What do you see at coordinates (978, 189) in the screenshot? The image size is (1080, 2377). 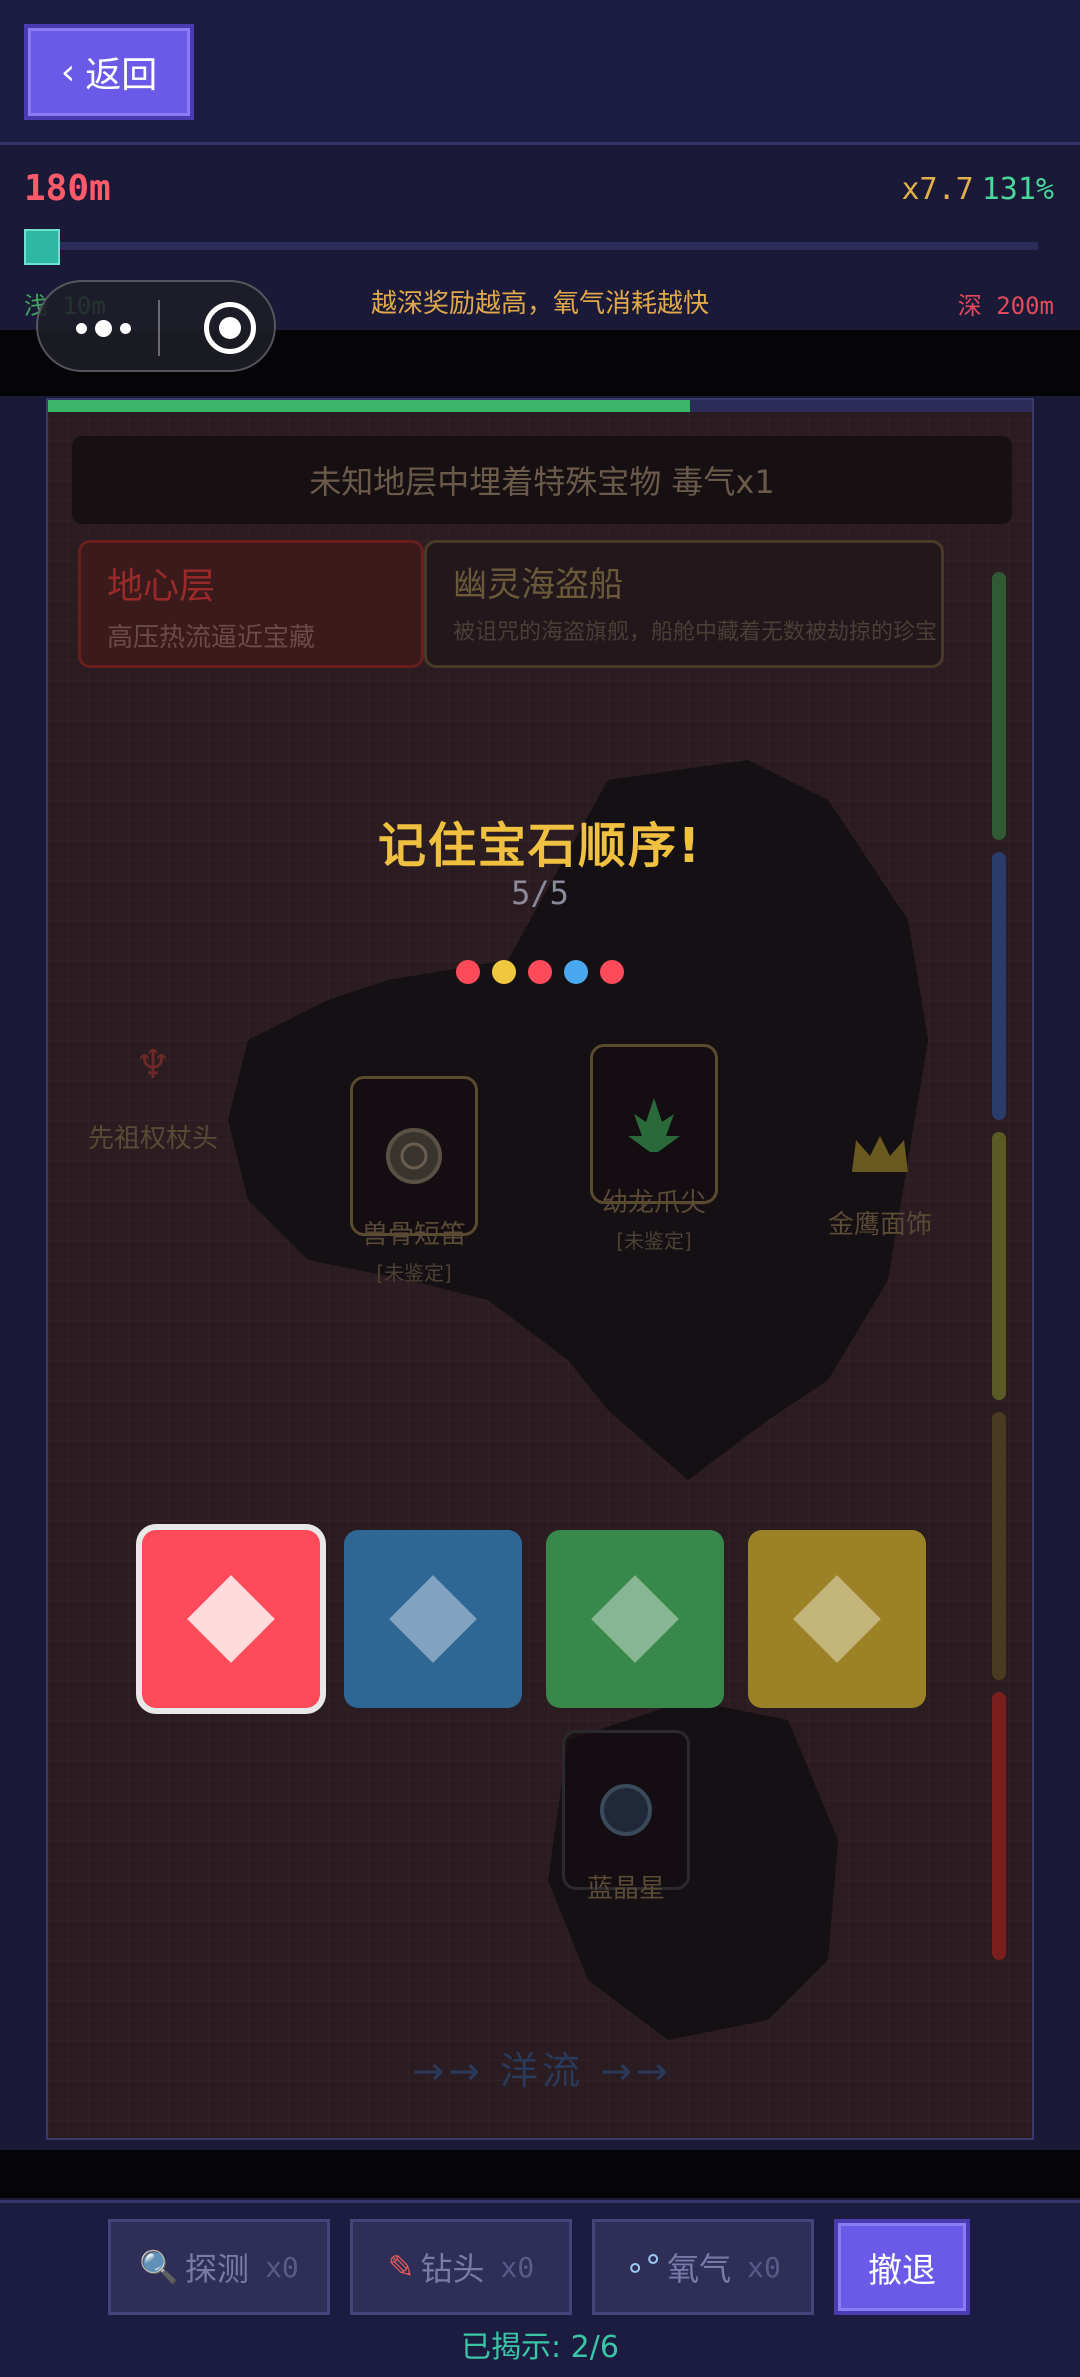 I see `reward-multiplier: x7.7 131%` at bounding box center [978, 189].